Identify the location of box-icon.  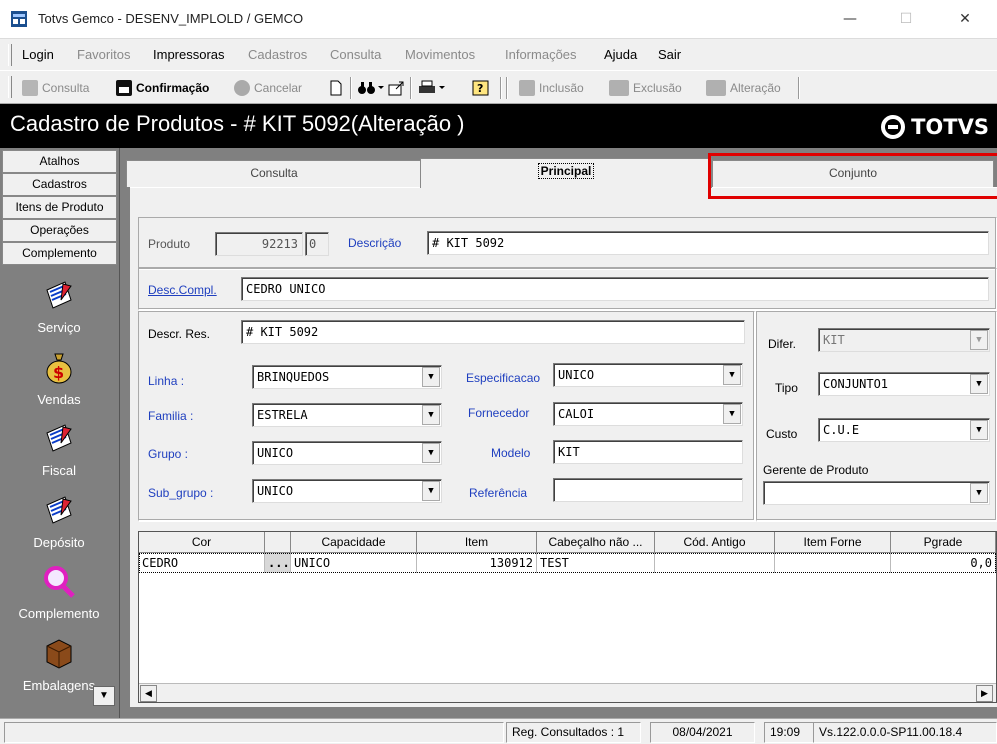
(59, 654).